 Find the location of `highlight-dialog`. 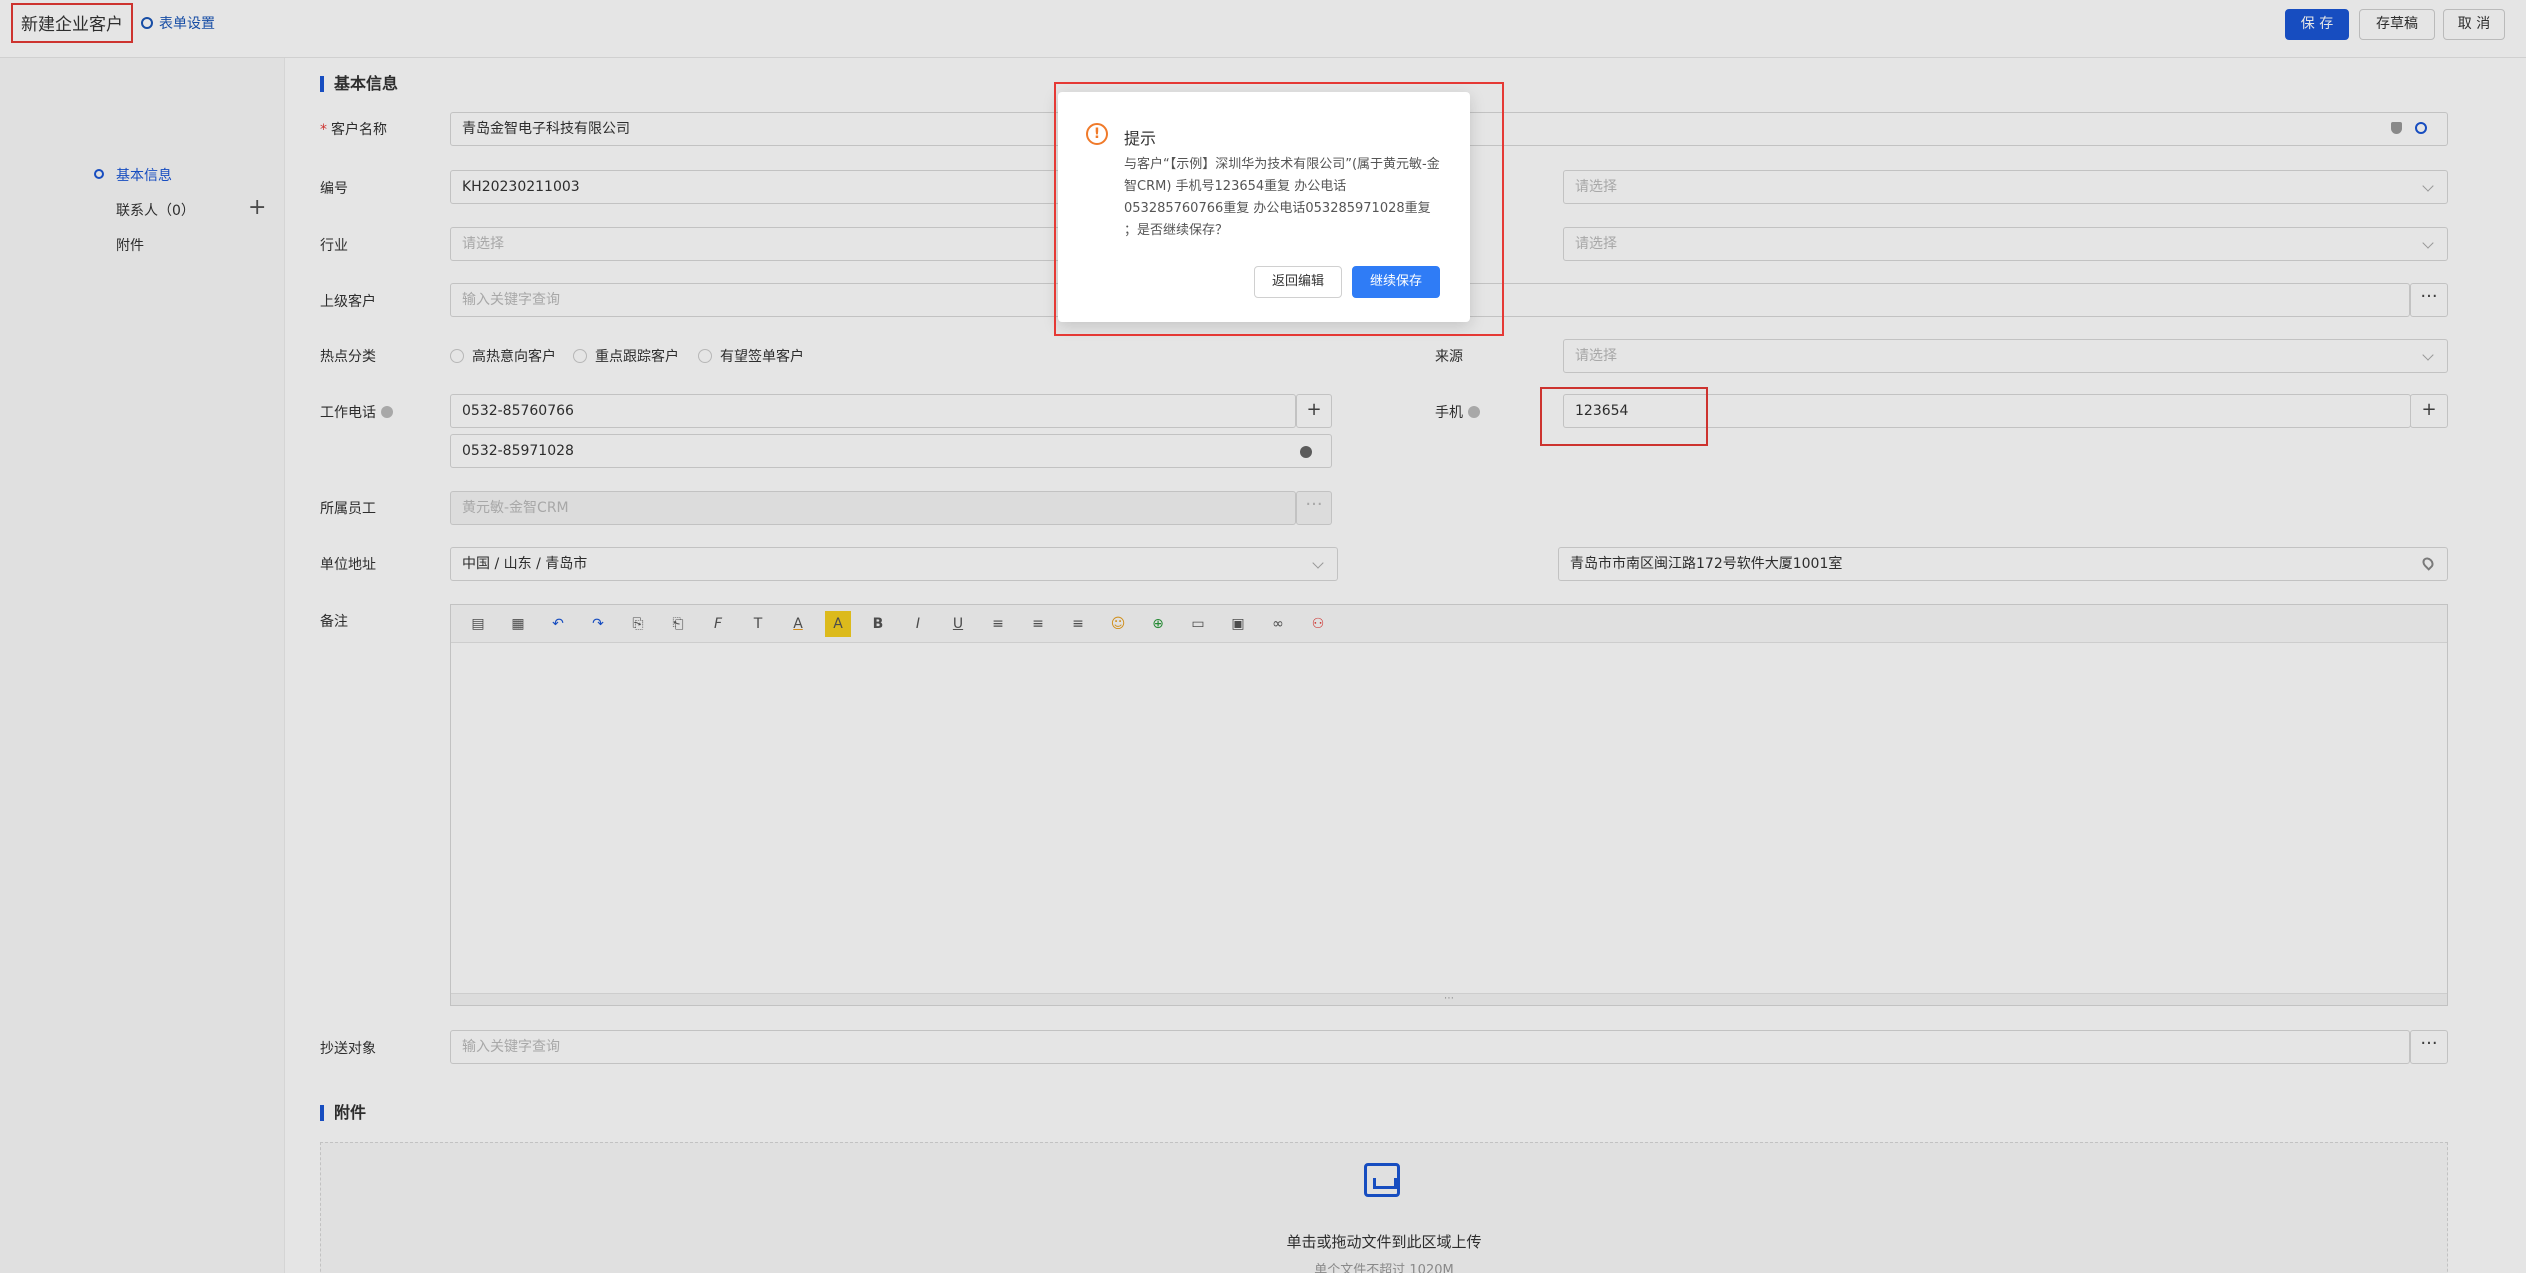

highlight-dialog is located at coordinates (1279, 209).